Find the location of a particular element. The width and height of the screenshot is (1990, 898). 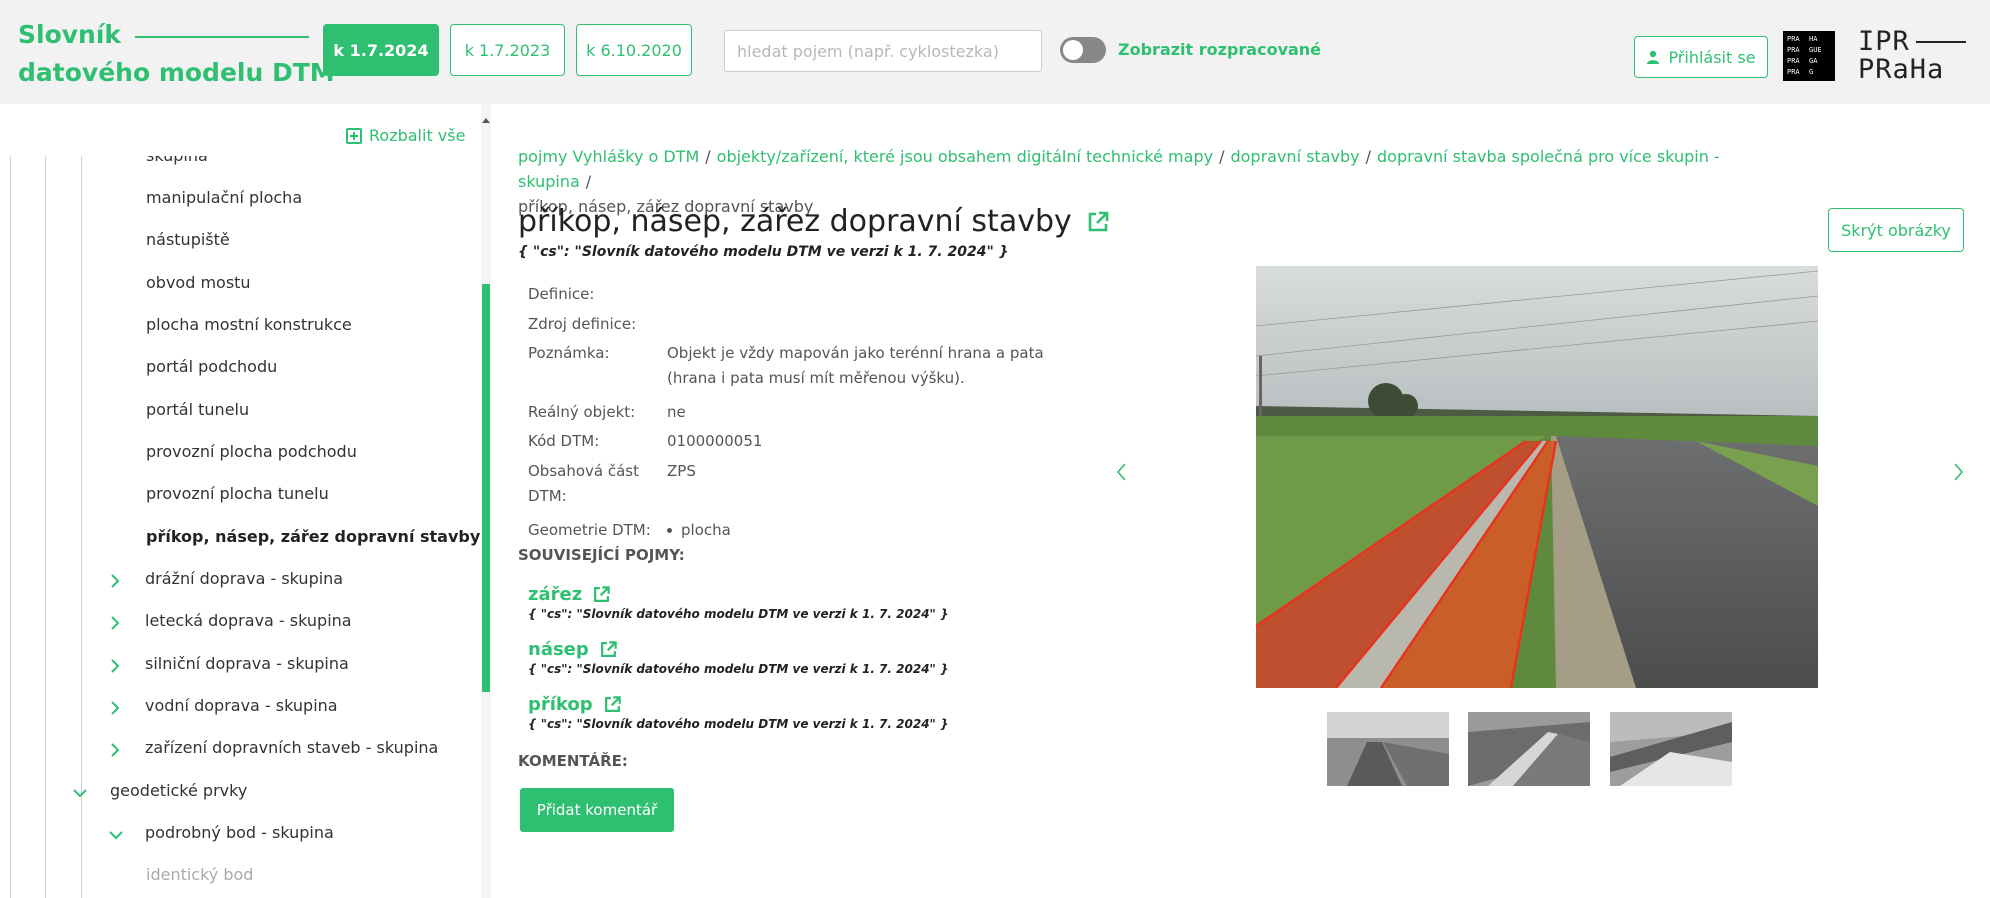

scroll-up-arrow is located at coordinates (486, 120).